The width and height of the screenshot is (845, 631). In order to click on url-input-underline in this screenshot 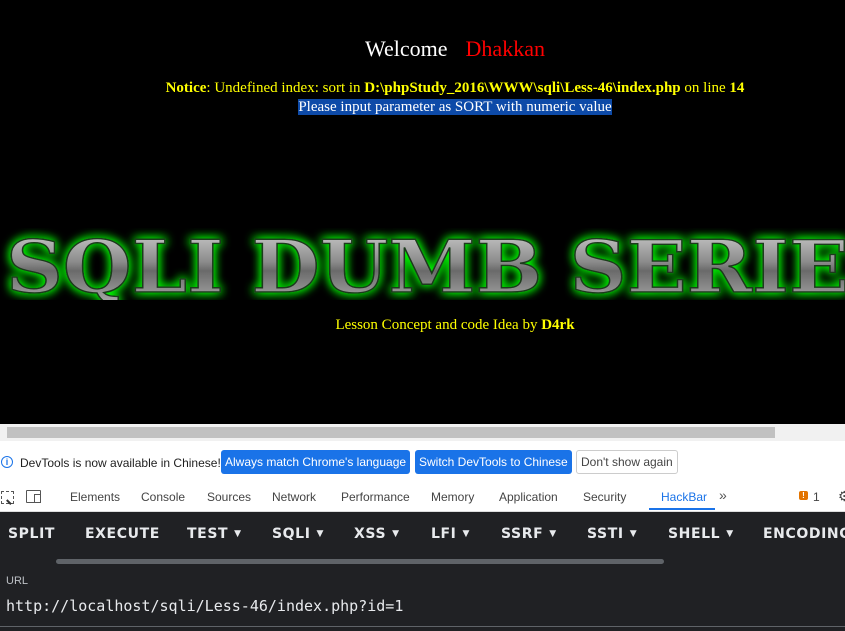, I will do `click(422, 626)`.